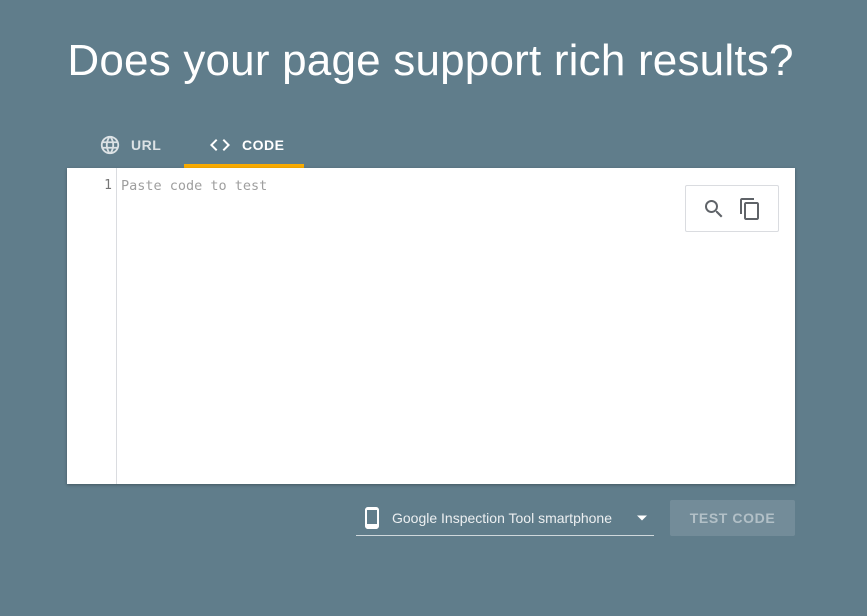  Describe the element at coordinates (125, 145) in the screenshot. I see `tab-url: URL` at that location.